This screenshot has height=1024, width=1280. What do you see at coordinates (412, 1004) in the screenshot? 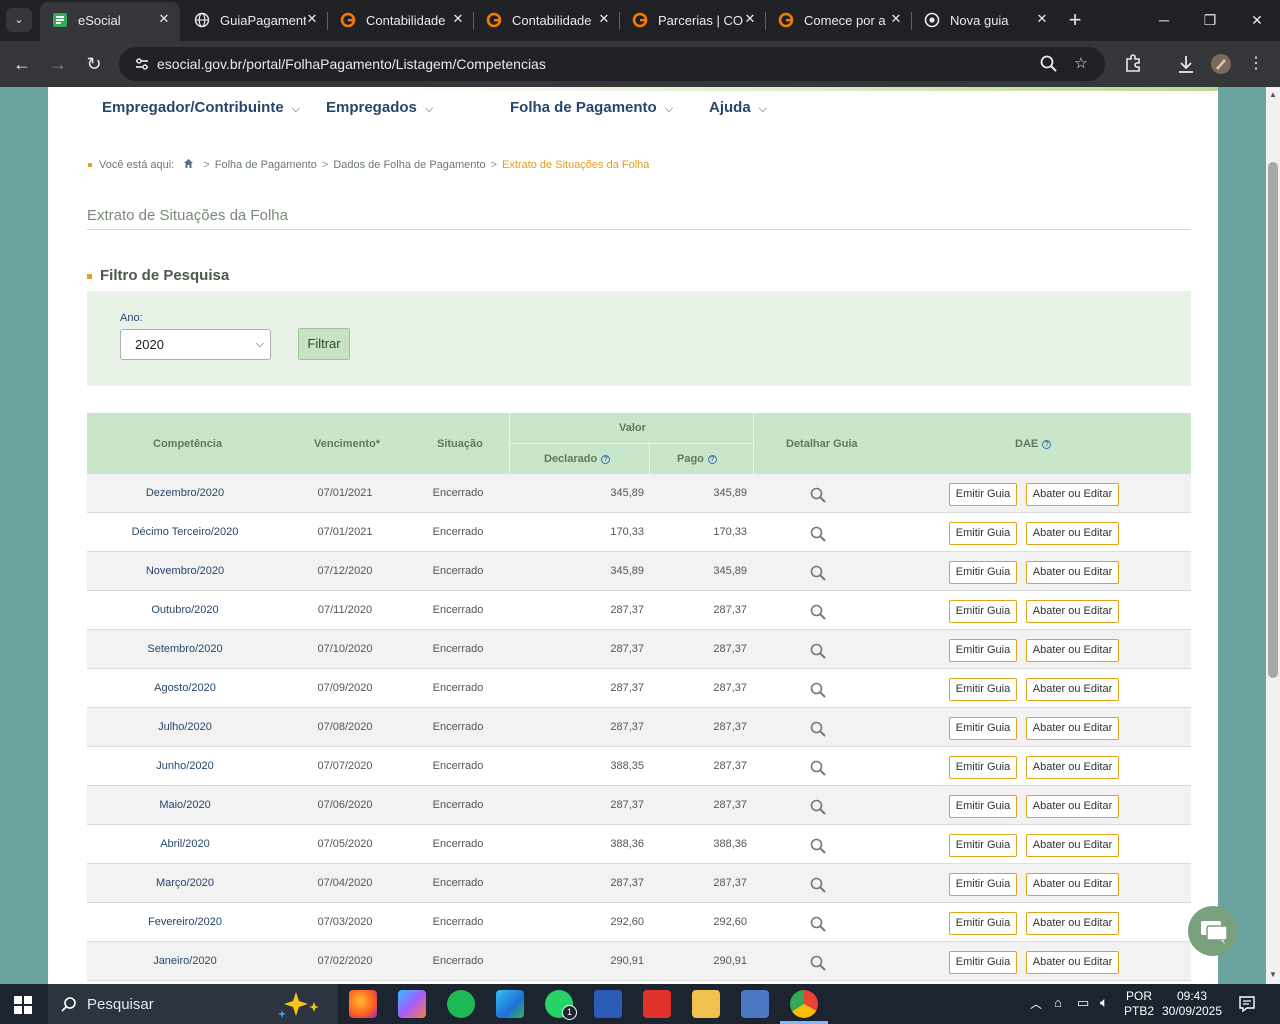
I see `copilot-icon` at bounding box center [412, 1004].